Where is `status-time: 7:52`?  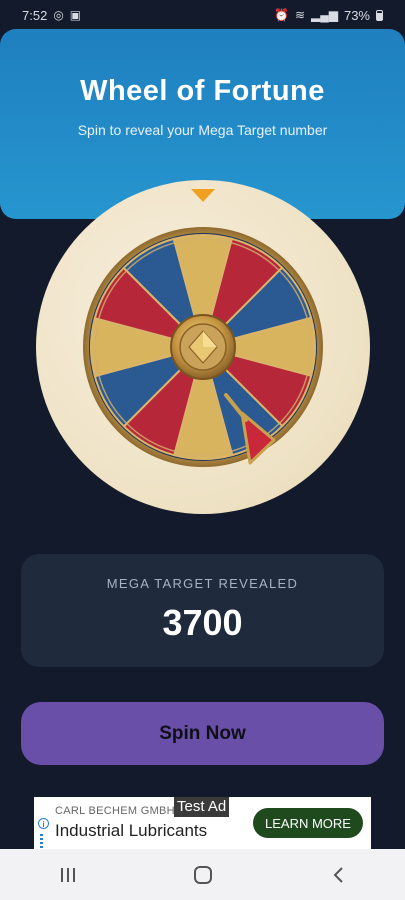 status-time: 7:52 is located at coordinates (35, 15).